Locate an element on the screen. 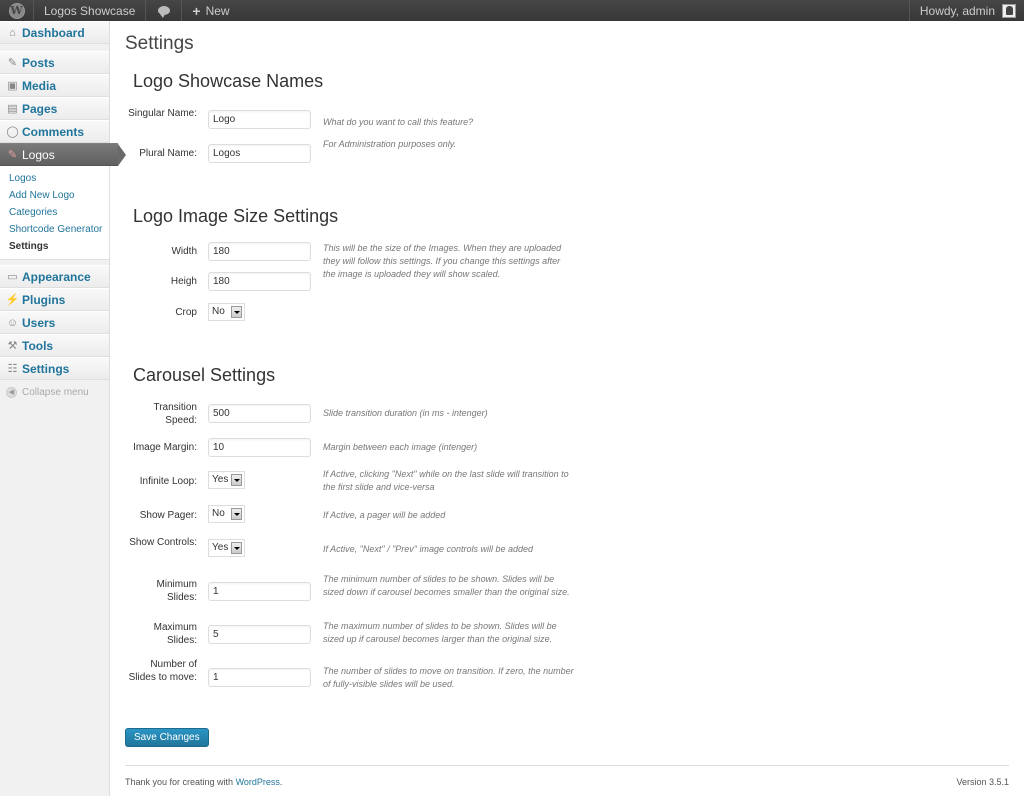 The image size is (1024, 796). min-slides-input: 1 is located at coordinates (259, 591).